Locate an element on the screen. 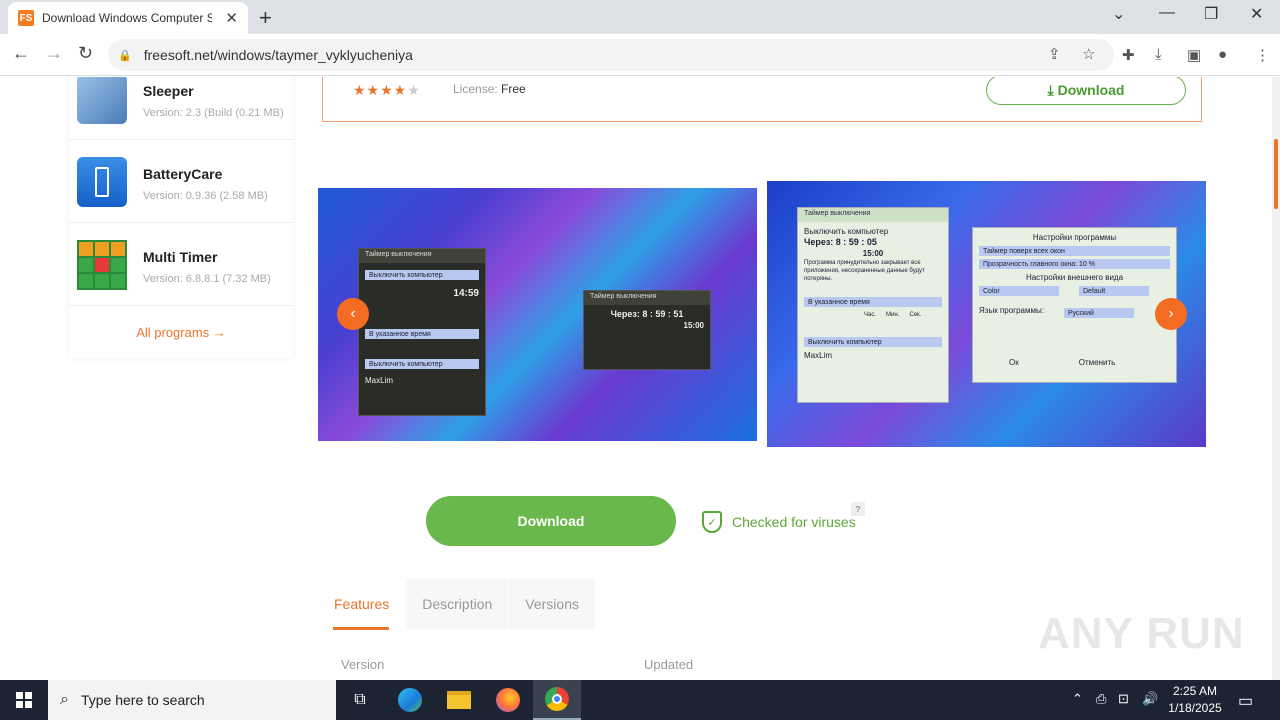  tab-features: Features is located at coordinates (362, 604).